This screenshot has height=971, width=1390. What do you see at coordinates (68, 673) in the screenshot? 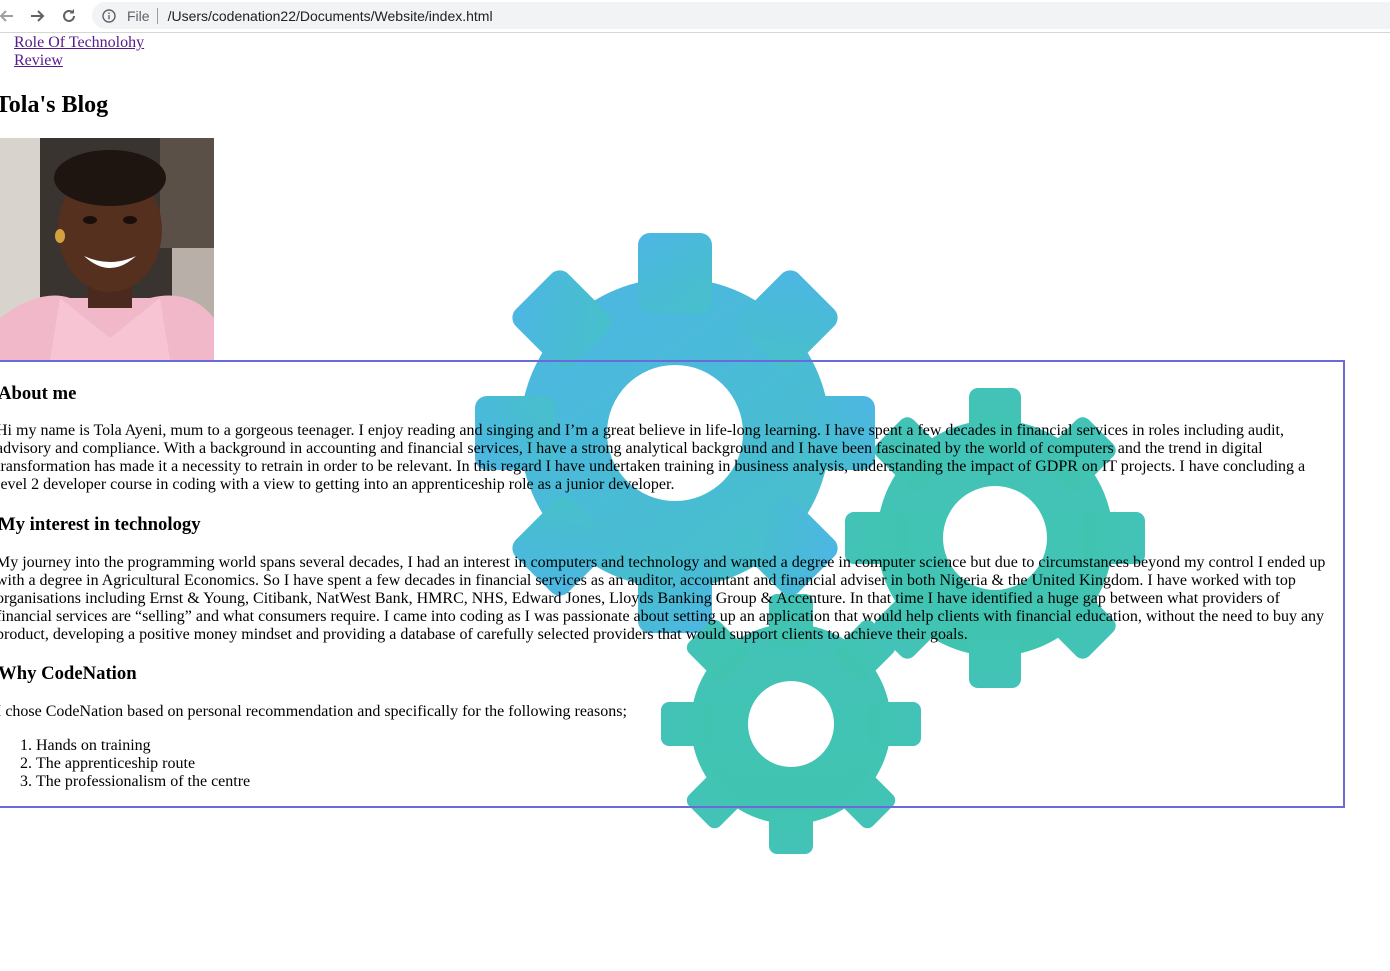
I see `why-heading: Why CodeNation` at bounding box center [68, 673].